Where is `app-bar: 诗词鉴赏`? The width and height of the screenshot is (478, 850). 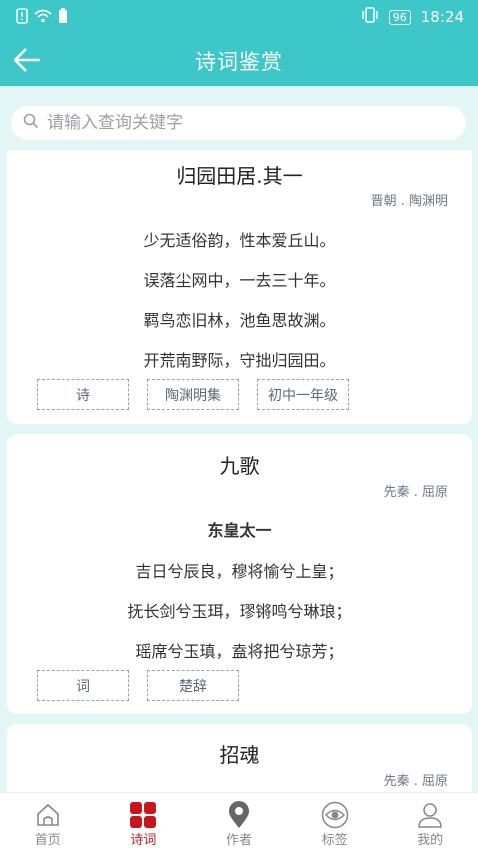 app-bar: 诗词鉴赏 is located at coordinates (239, 60).